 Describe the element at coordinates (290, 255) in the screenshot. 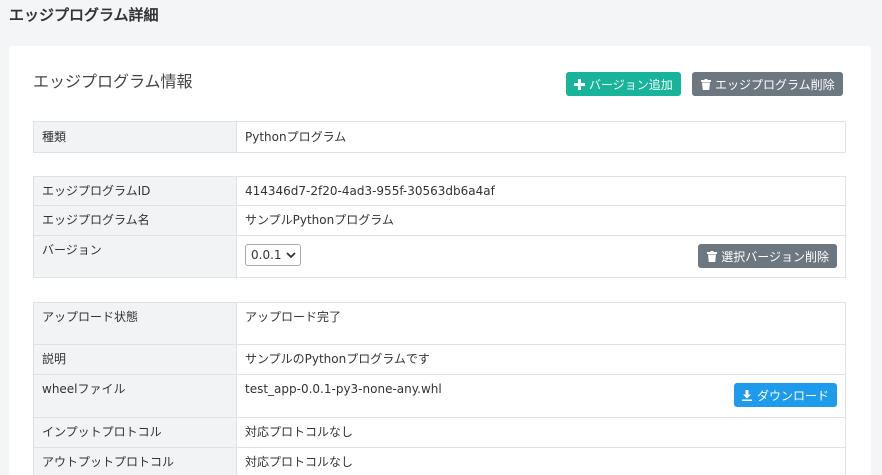

I see `chevron-down-icon` at that location.